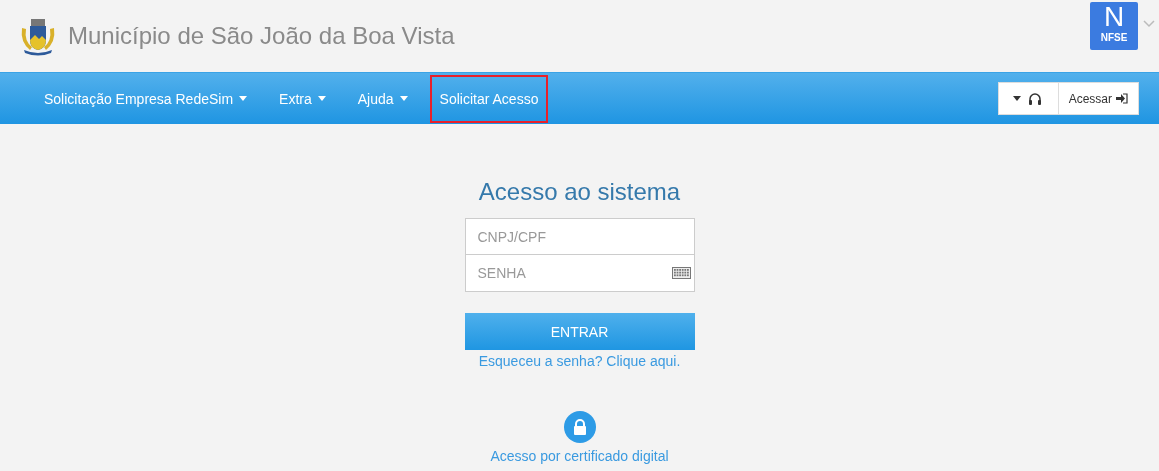 The width and height of the screenshot is (1159, 471). What do you see at coordinates (1122, 98) in the screenshot?
I see `sign-in-icon` at bounding box center [1122, 98].